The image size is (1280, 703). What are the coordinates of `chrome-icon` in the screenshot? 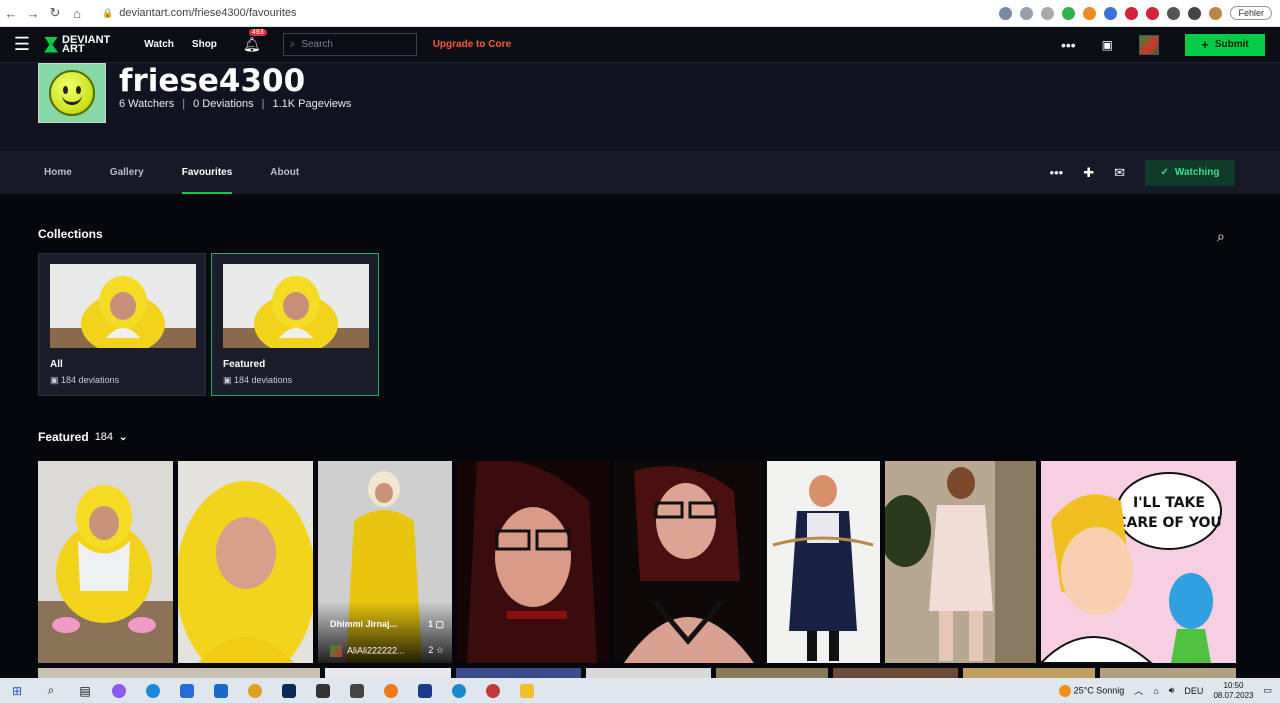 It's located at (255, 690).